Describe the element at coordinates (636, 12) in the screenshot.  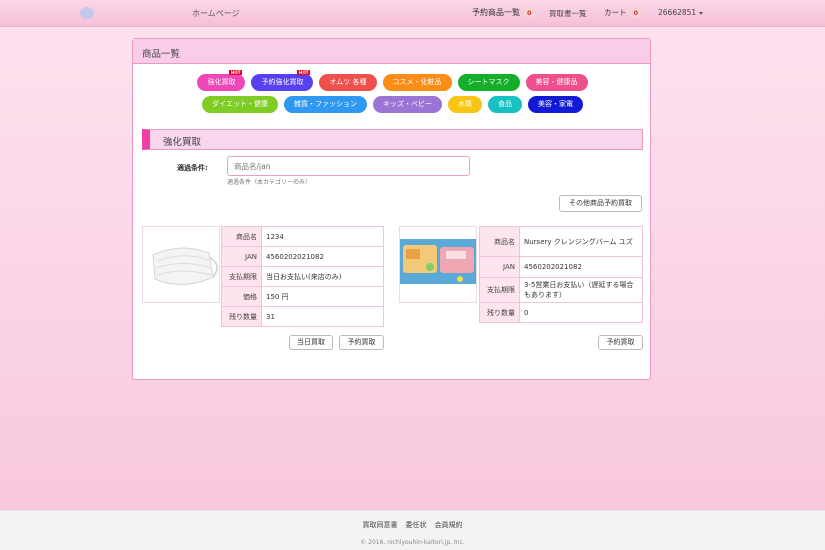
I see `cart-count-badge: 0` at that location.